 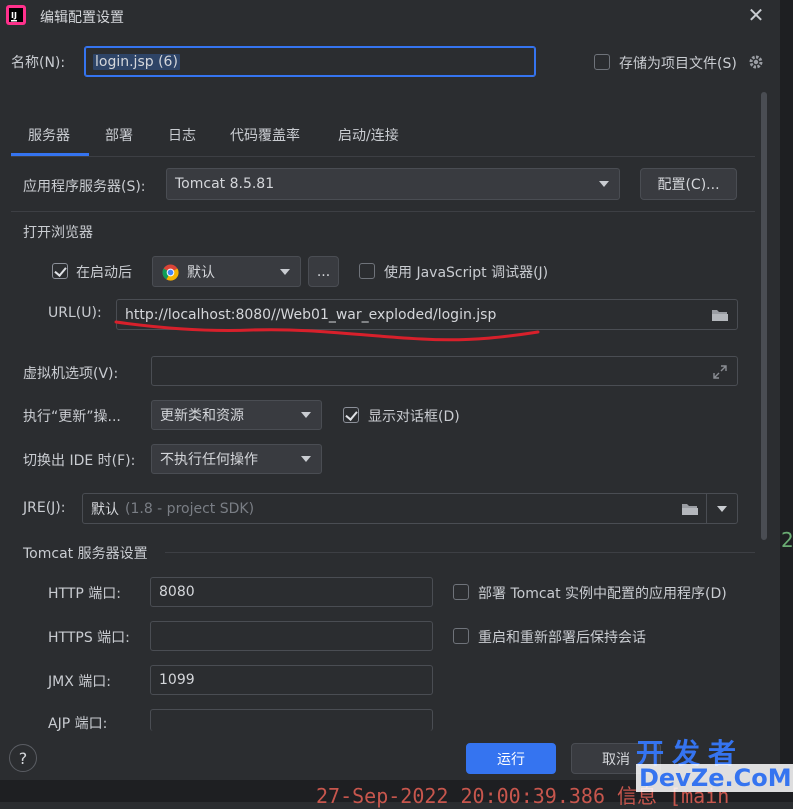 What do you see at coordinates (84, 594) in the screenshot?
I see `http-port-label: HTTP 端口:` at bounding box center [84, 594].